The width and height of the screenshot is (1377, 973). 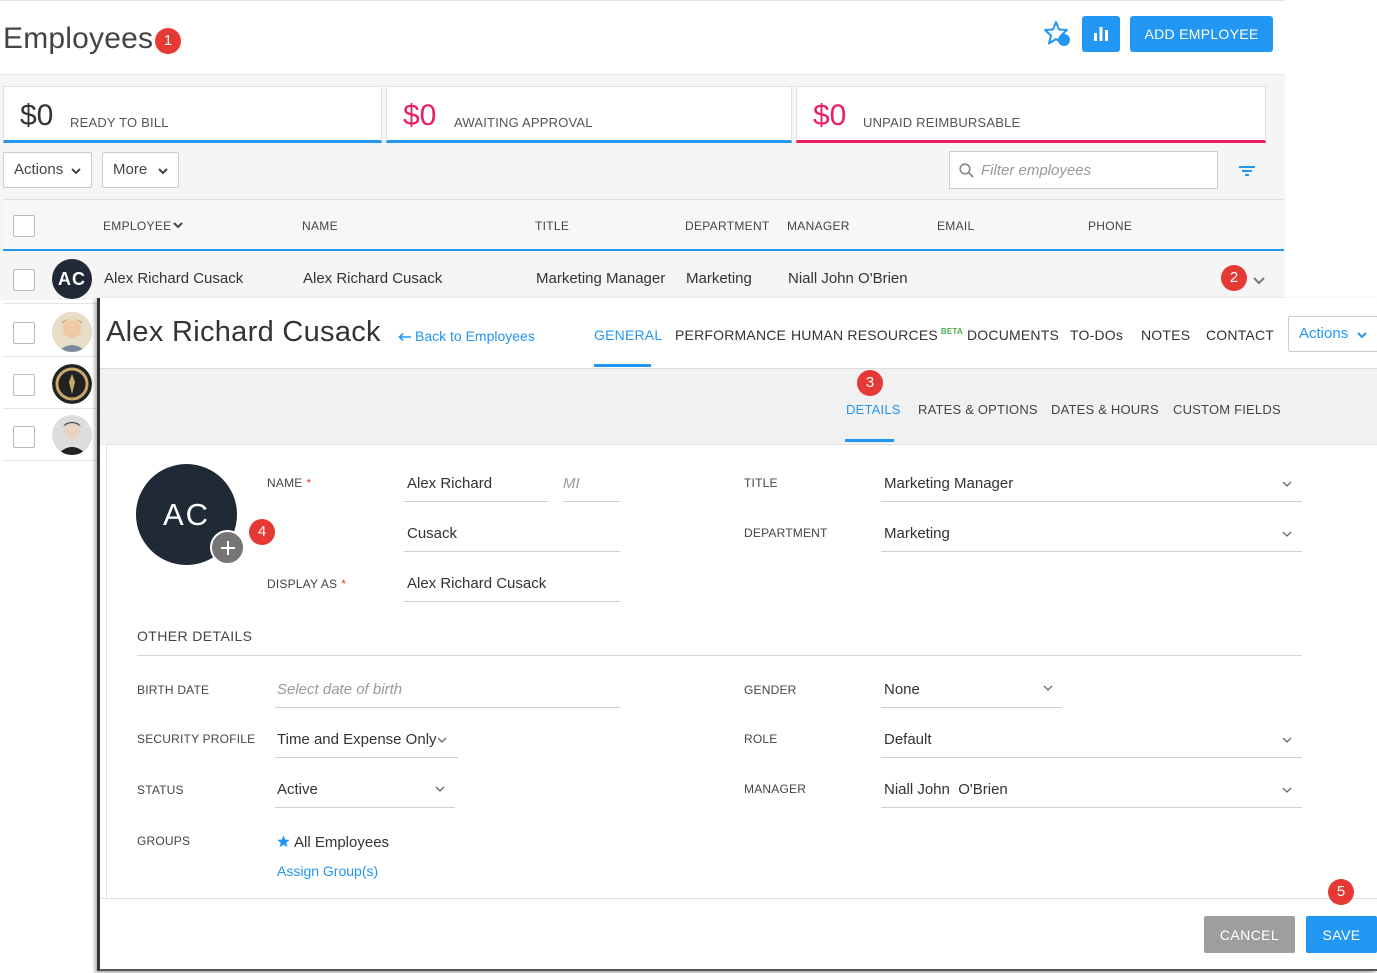 What do you see at coordinates (327, 871) in the screenshot?
I see `assign-groups-link: Assign Group(s)` at bounding box center [327, 871].